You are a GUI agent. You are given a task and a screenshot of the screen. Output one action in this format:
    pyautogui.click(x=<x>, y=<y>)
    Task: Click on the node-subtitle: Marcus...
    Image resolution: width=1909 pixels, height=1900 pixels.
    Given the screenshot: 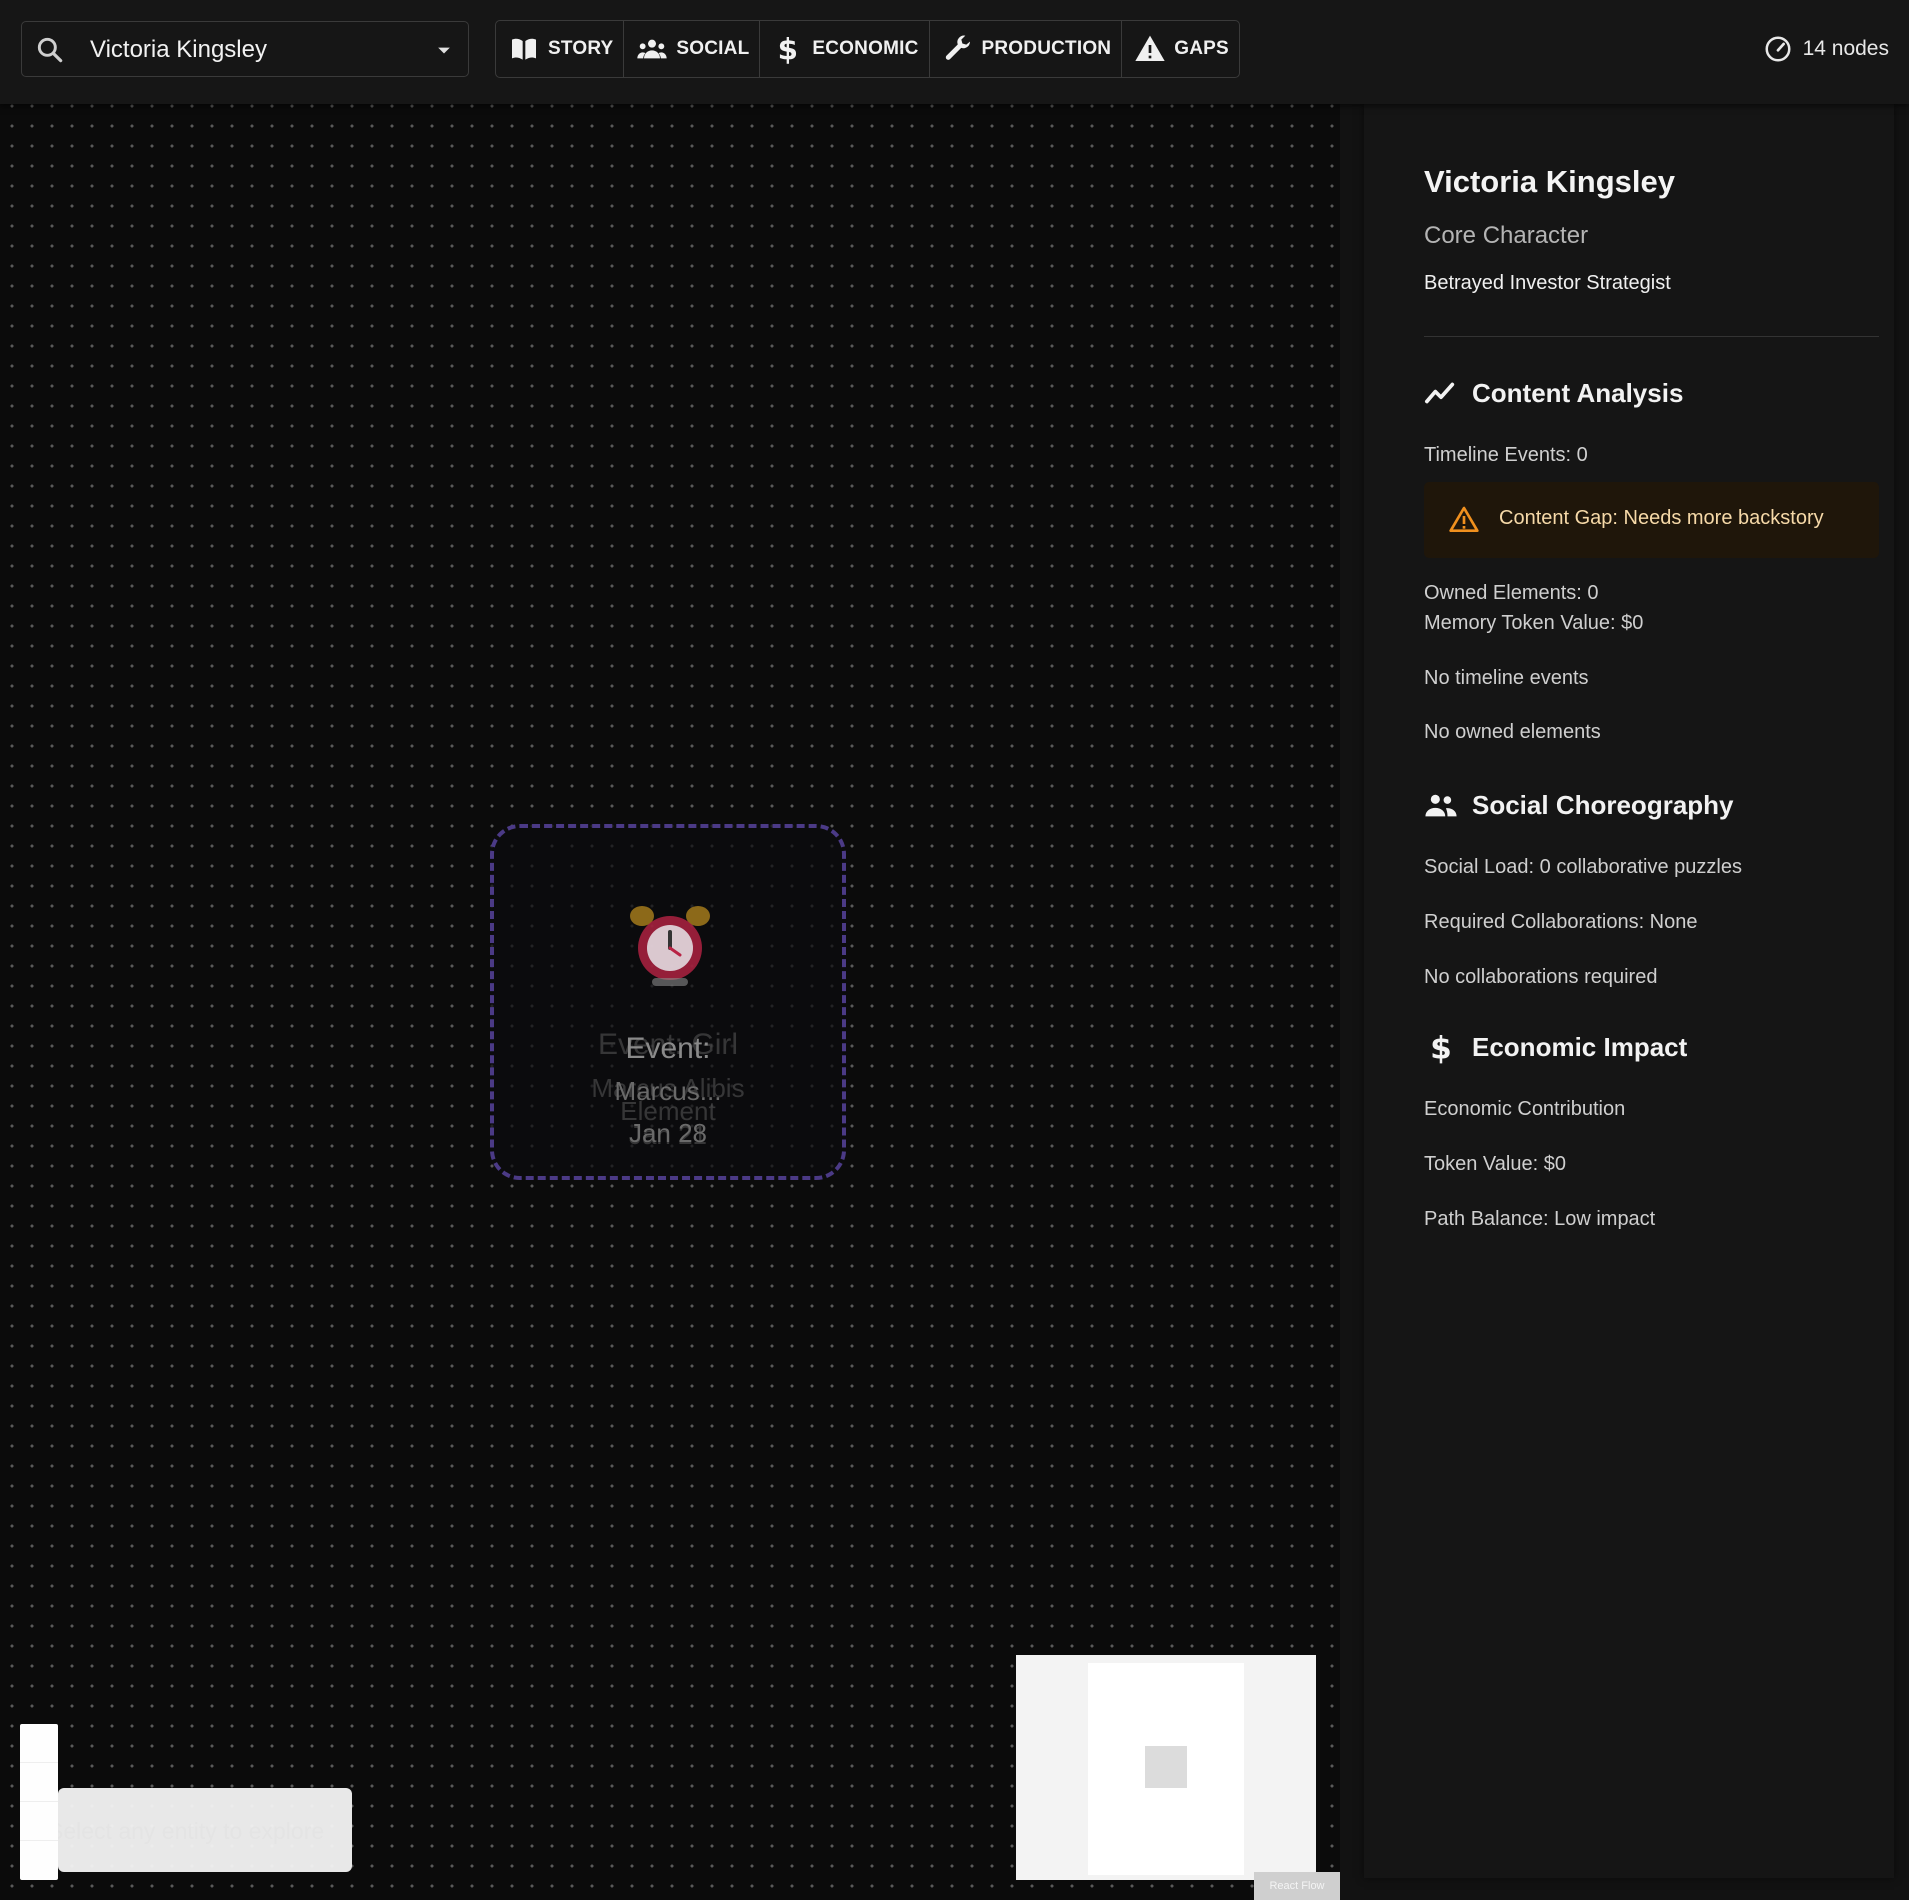 What is the action you would take?
    pyautogui.click(x=668, y=1091)
    